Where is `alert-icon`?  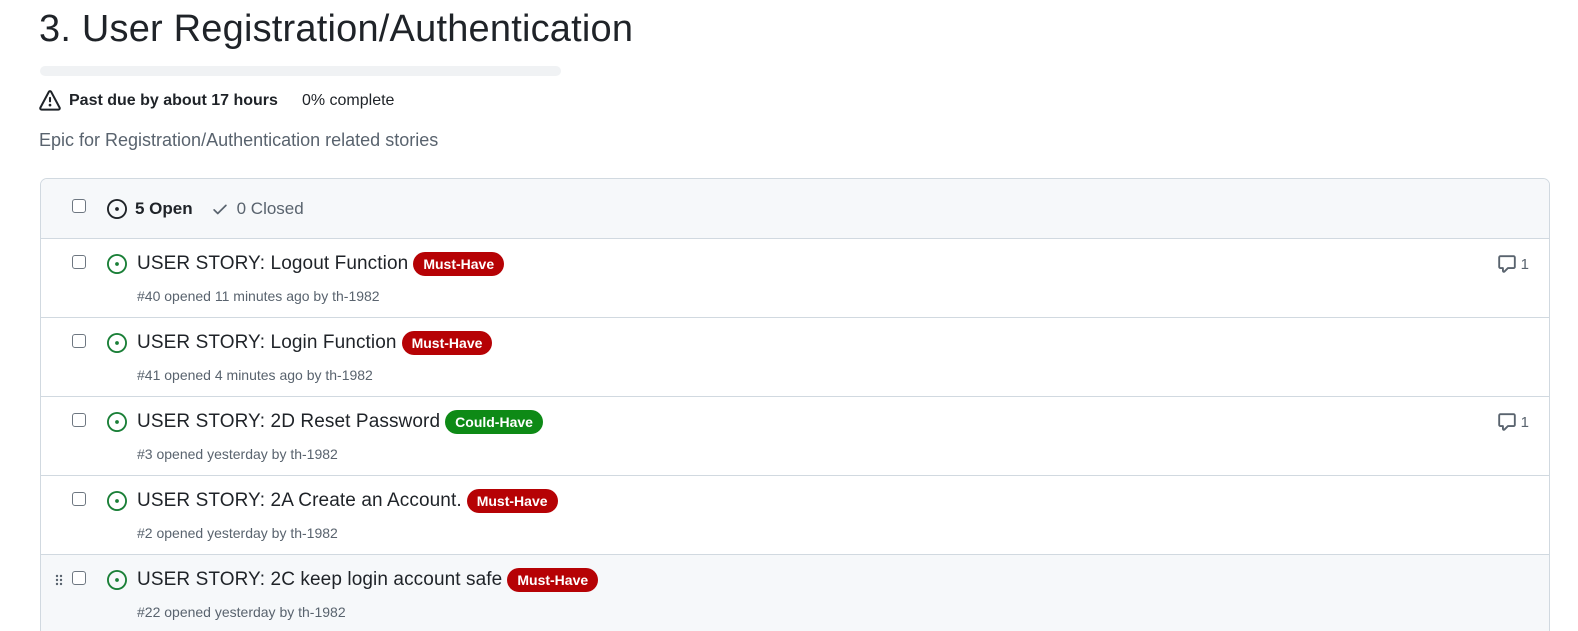
alert-icon is located at coordinates (50, 101).